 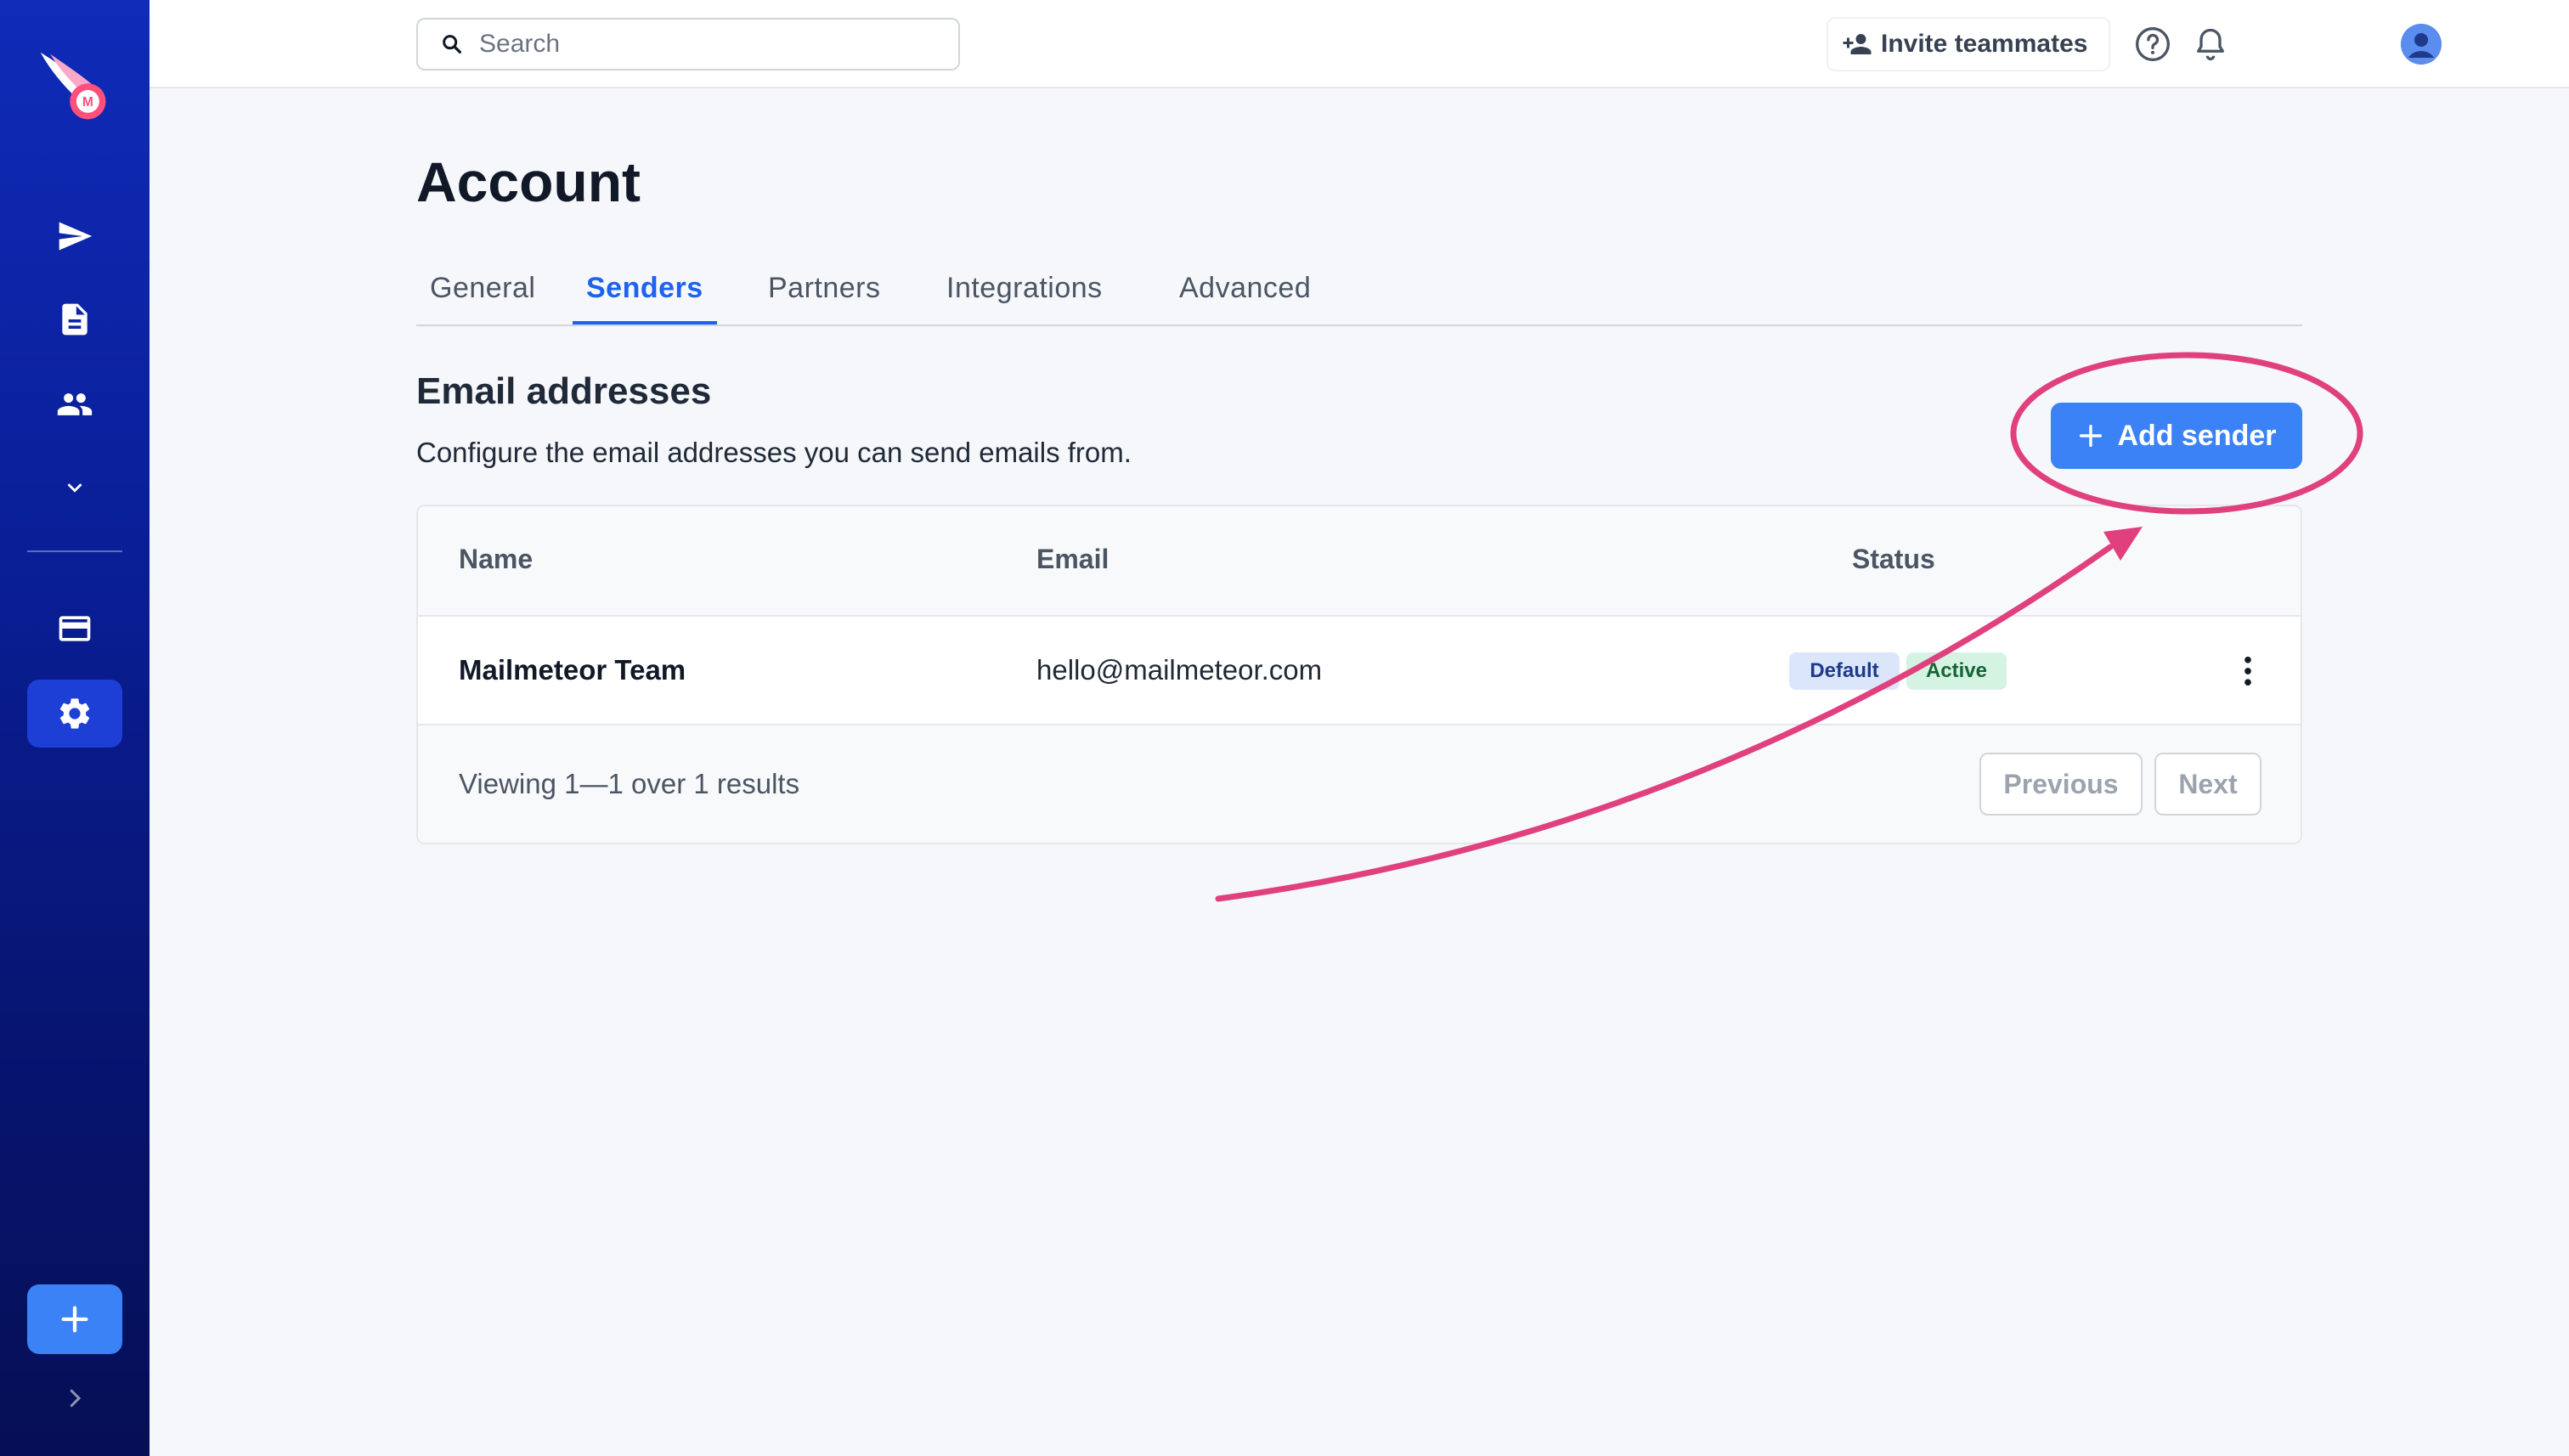 I want to click on mailmeteor-logo-icon: M, so click(x=75, y=89).